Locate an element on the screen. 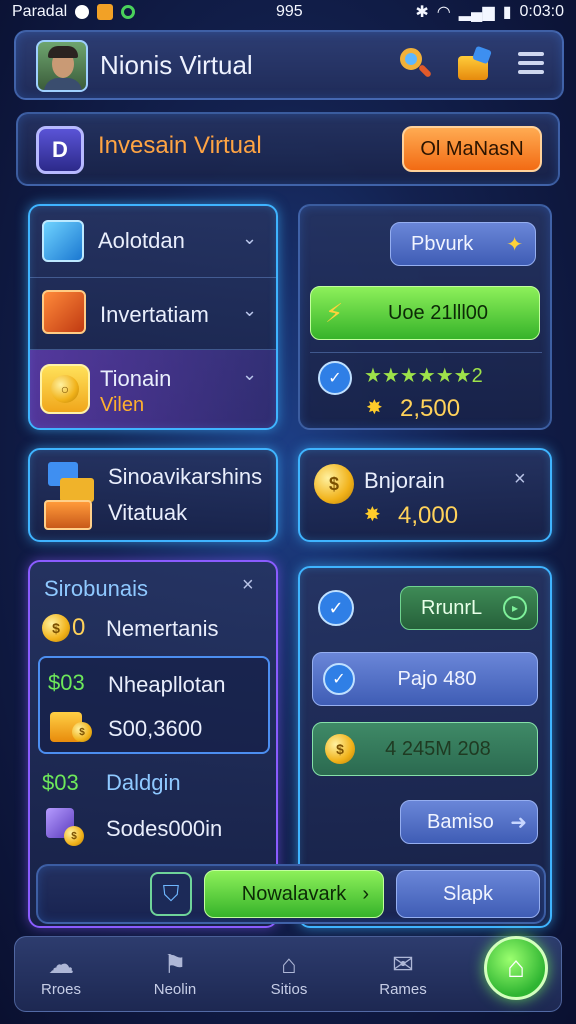 The width and height of the screenshot is (576, 1024). chest-stack-icon is located at coordinates (70, 496).